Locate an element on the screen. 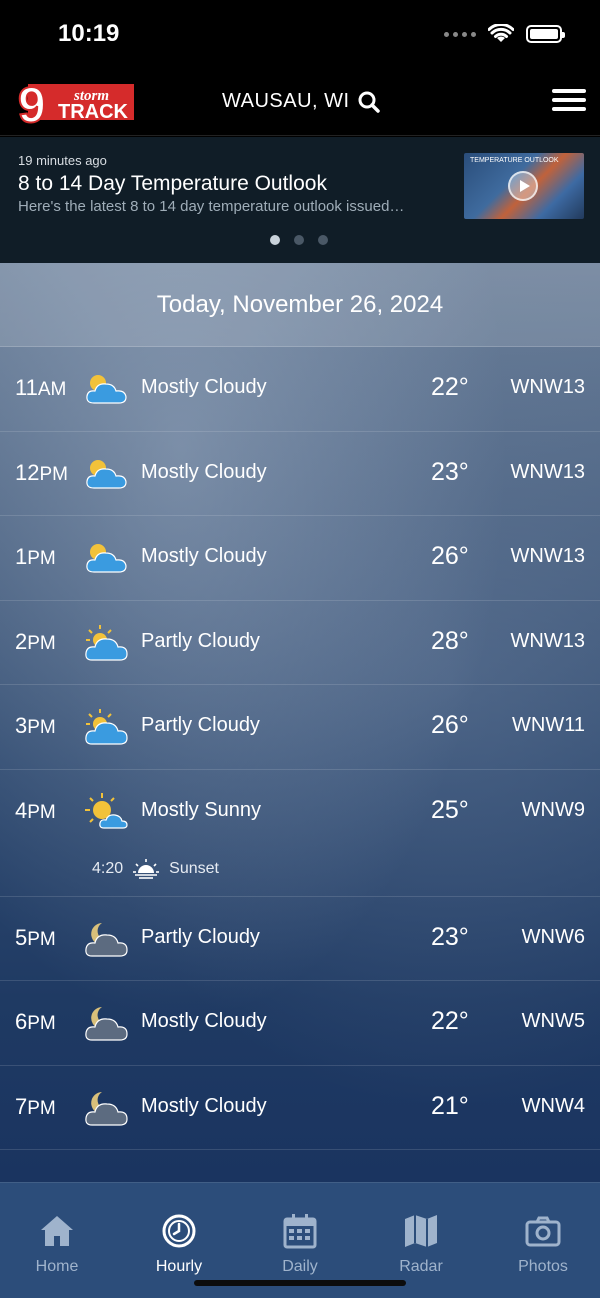  location-selector: WAUSAU, WI is located at coordinates (301, 101).